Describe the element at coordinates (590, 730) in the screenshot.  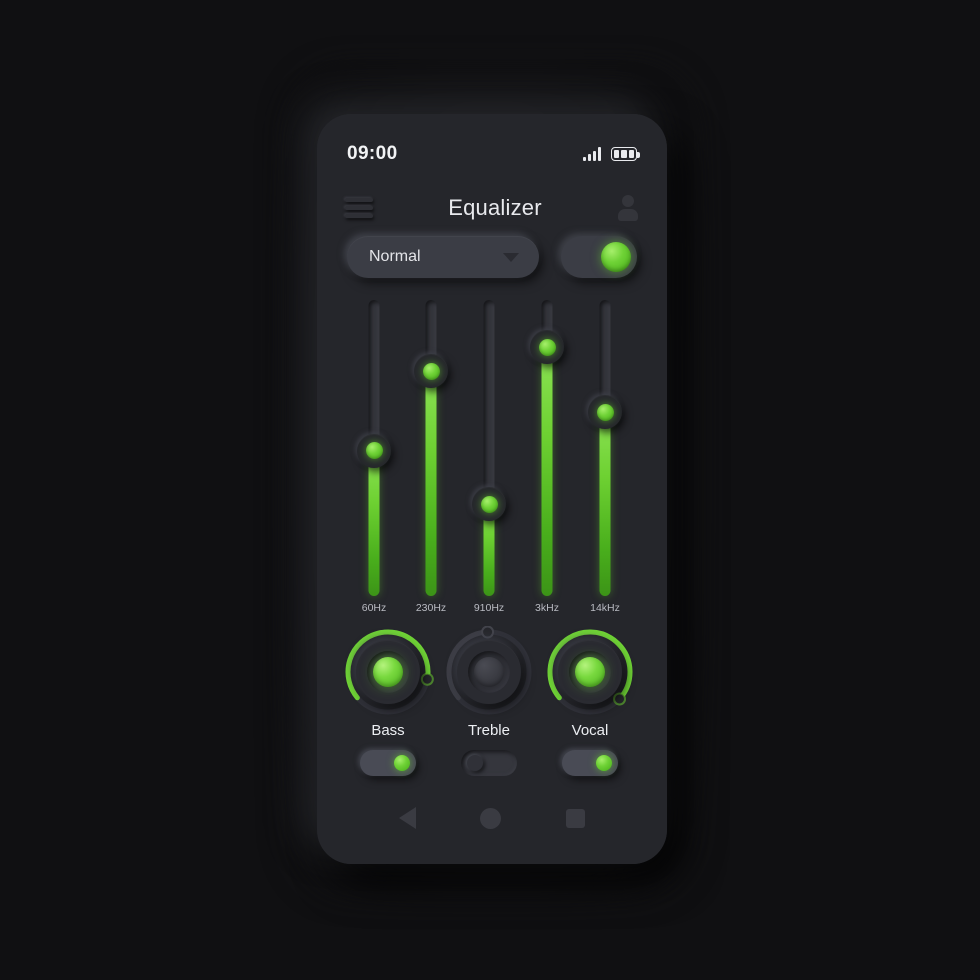
I see `tone-knob-label: Vocal` at that location.